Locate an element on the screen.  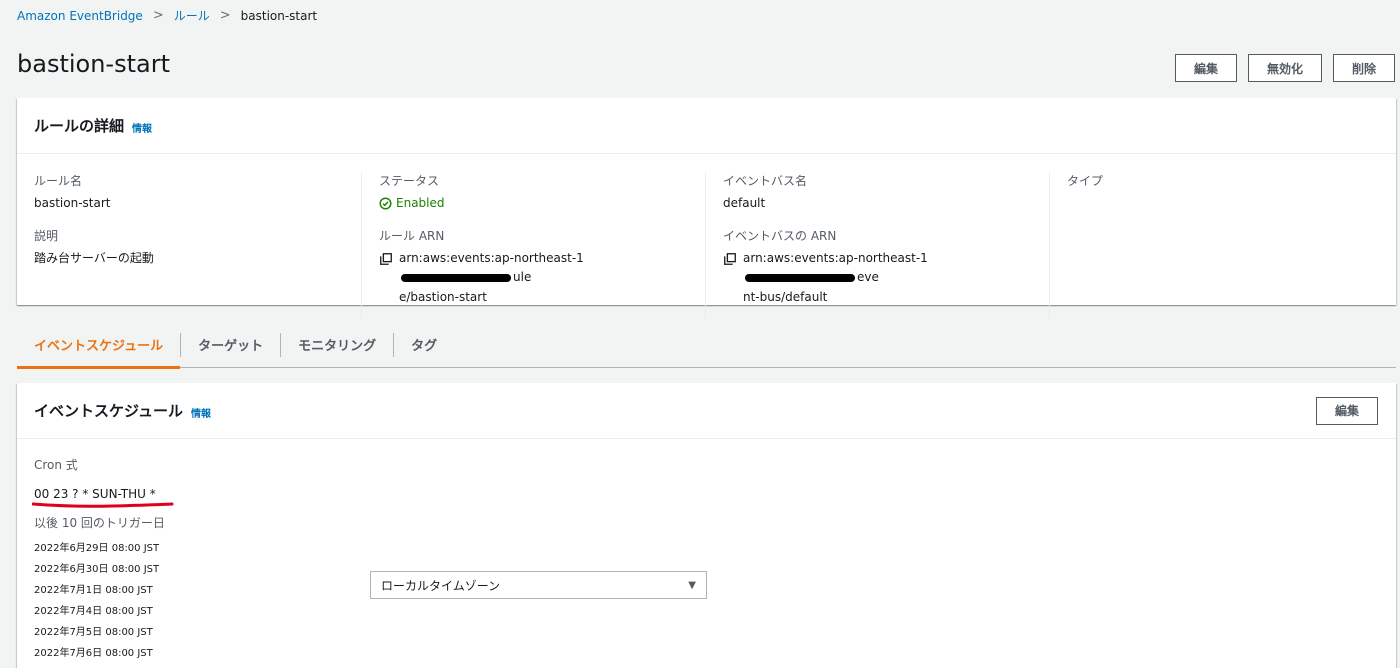
list-item: 2022年7月6日 08:00 JST is located at coordinates (93, 653).